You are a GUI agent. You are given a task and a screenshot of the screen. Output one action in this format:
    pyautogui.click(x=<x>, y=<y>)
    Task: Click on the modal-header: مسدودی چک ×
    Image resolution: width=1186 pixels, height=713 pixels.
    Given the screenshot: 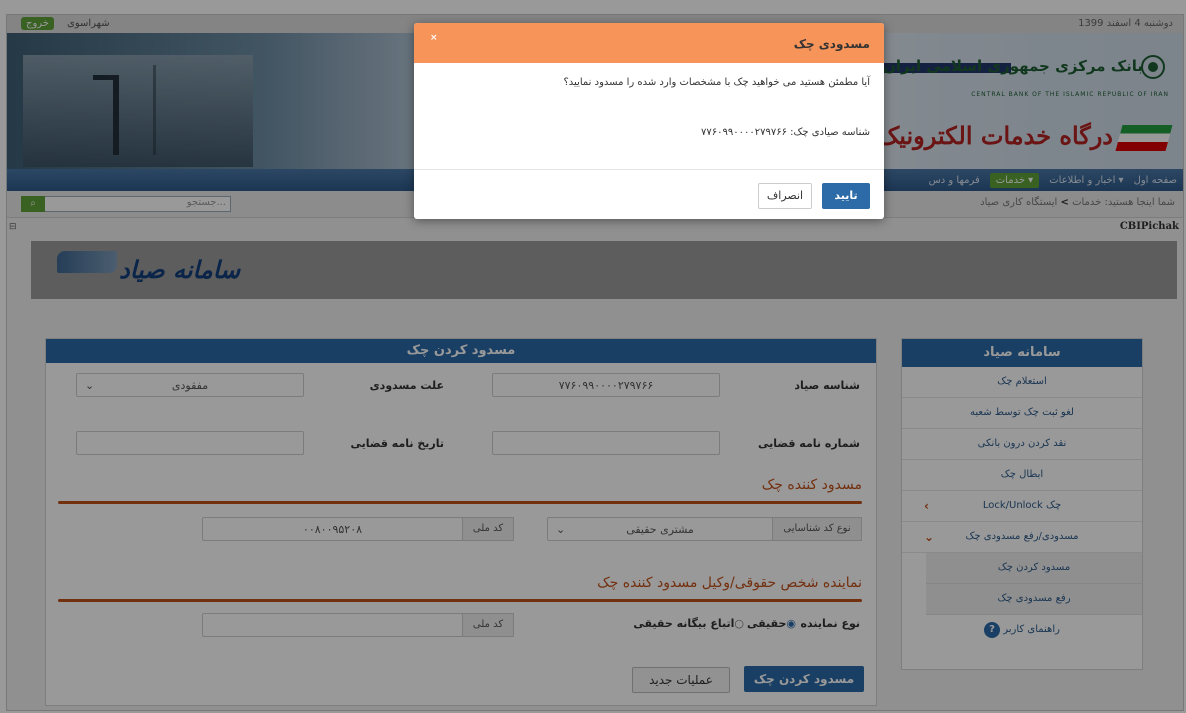 What is the action you would take?
    pyautogui.click(x=649, y=43)
    